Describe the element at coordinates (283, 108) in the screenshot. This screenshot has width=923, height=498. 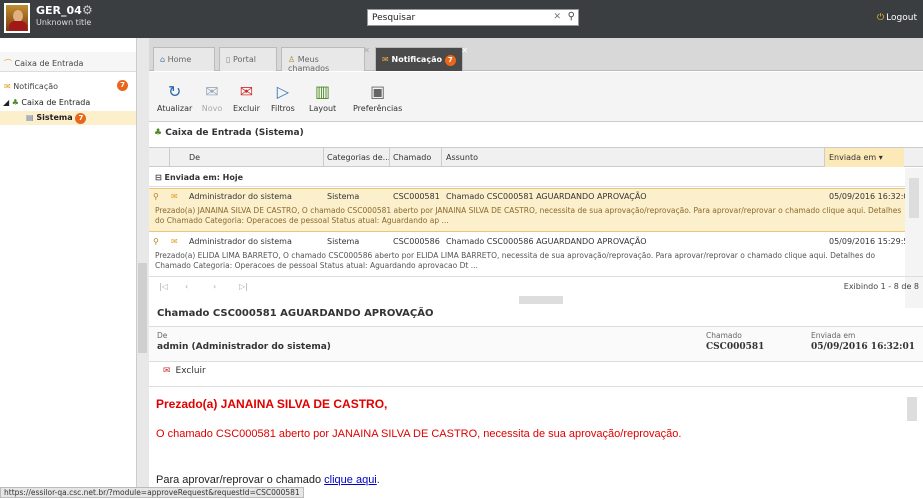
I see `filters-label: Filtros` at that location.